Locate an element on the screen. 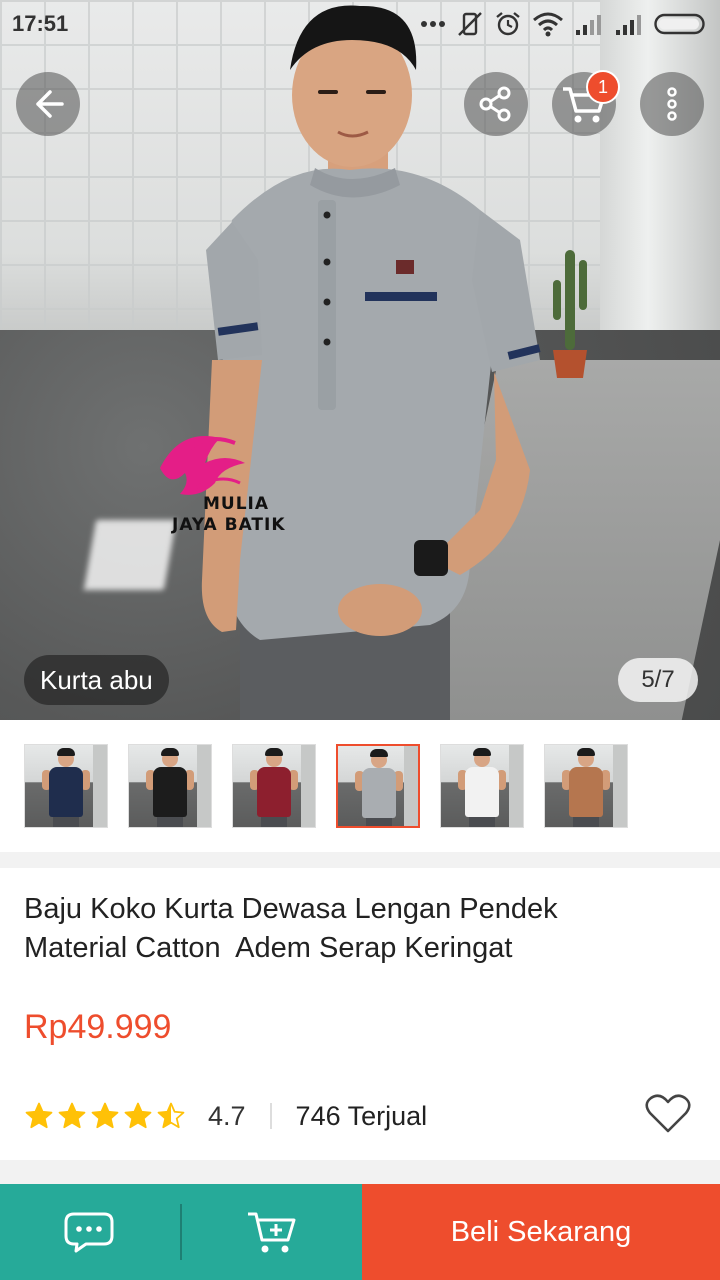  chat-button is located at coordinates (90, 1232).